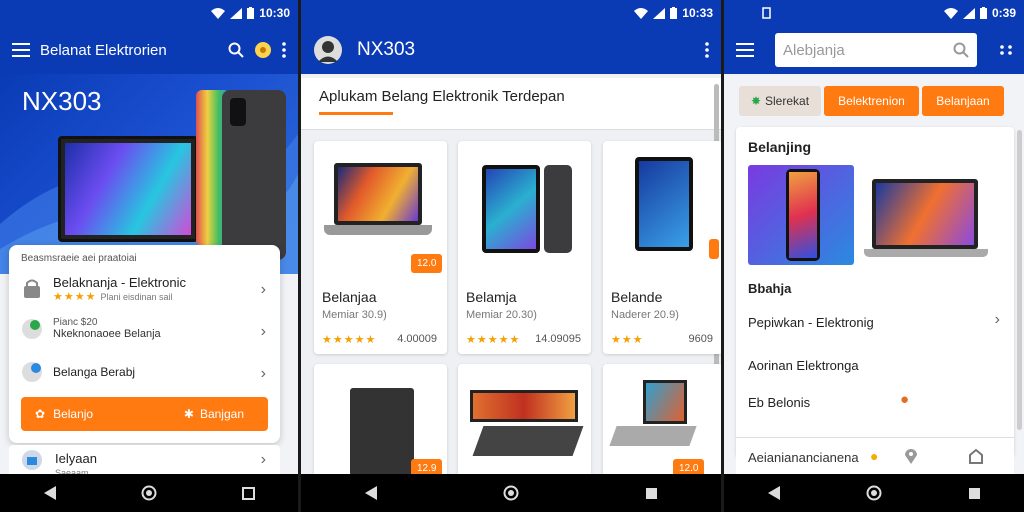 The height and width of the screenshot is (512, 1024). I want to click on product-card, so click(524, 424).